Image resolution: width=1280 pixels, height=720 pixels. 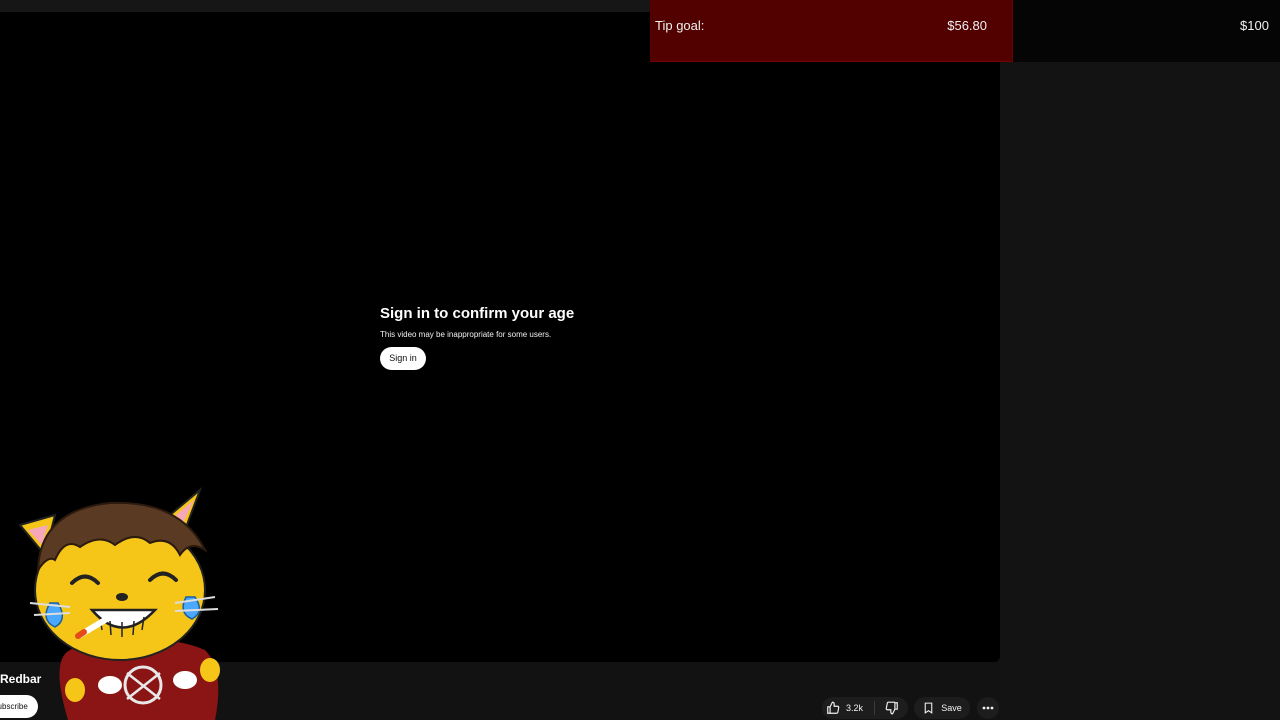 What do you see at coordinates (403, 358) in the screenshot?
I see `sign-in-button: Sign in` at bounding box center [403, 358].